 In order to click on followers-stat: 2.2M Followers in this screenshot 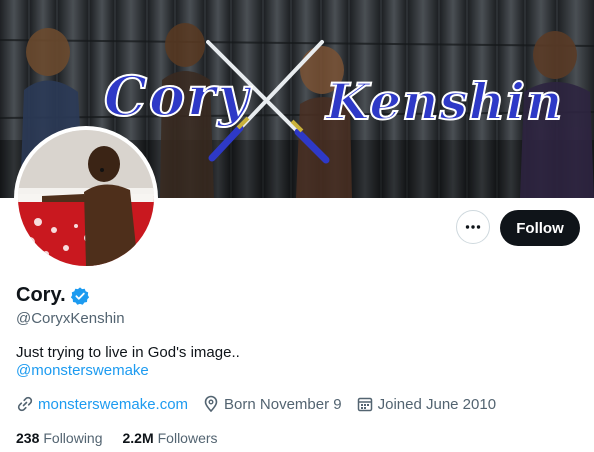, I will do `click(170, 438)`.